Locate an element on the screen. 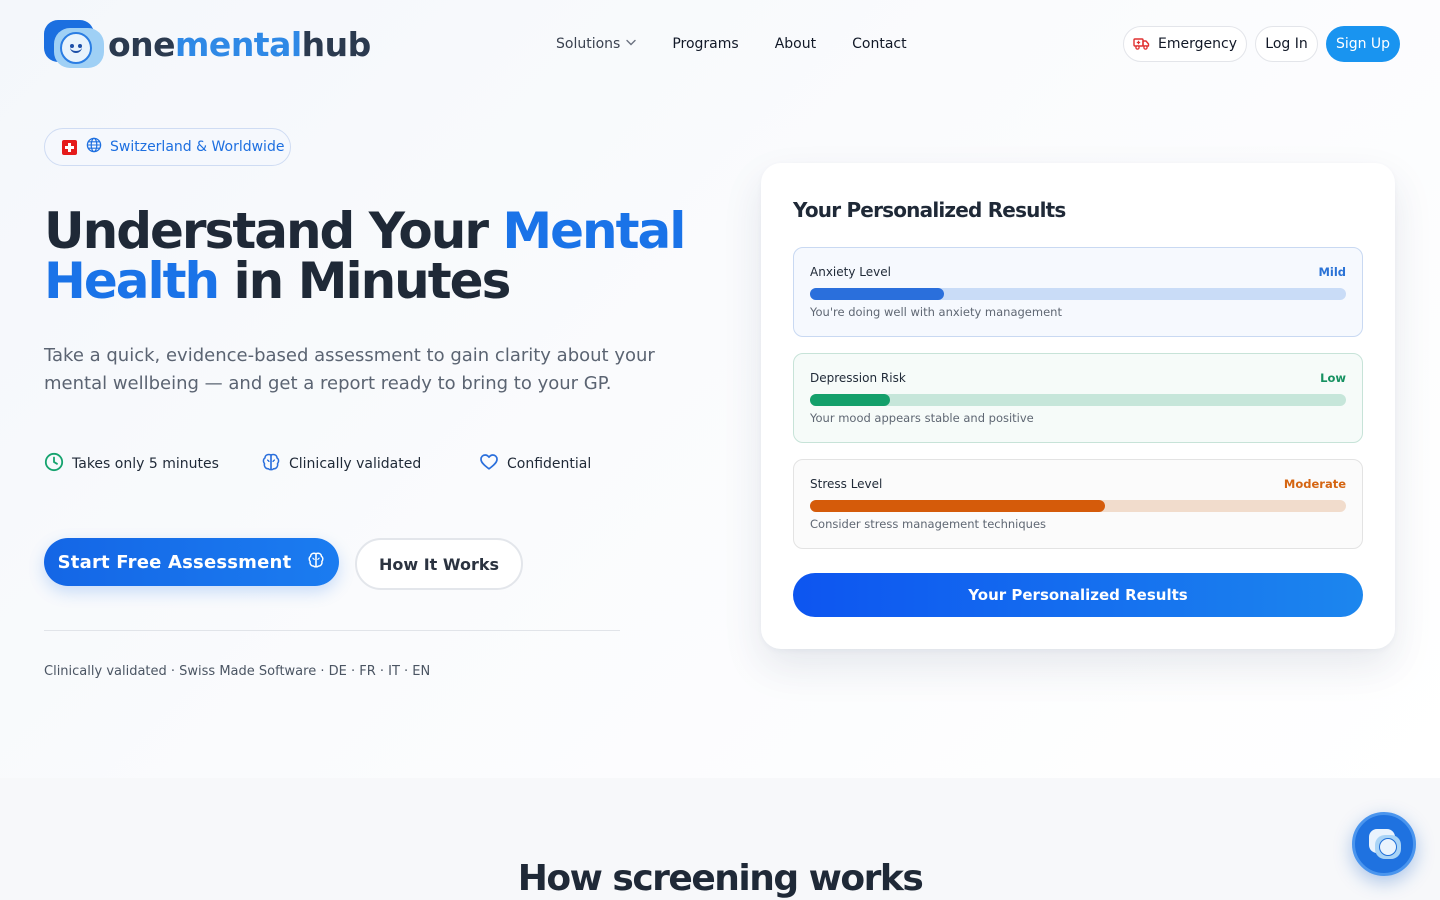 Image resolution: width=1440 pixels, height=900 pixels. personalized-results-button: Your Personalized Results is located at coordinates (1078, 595).